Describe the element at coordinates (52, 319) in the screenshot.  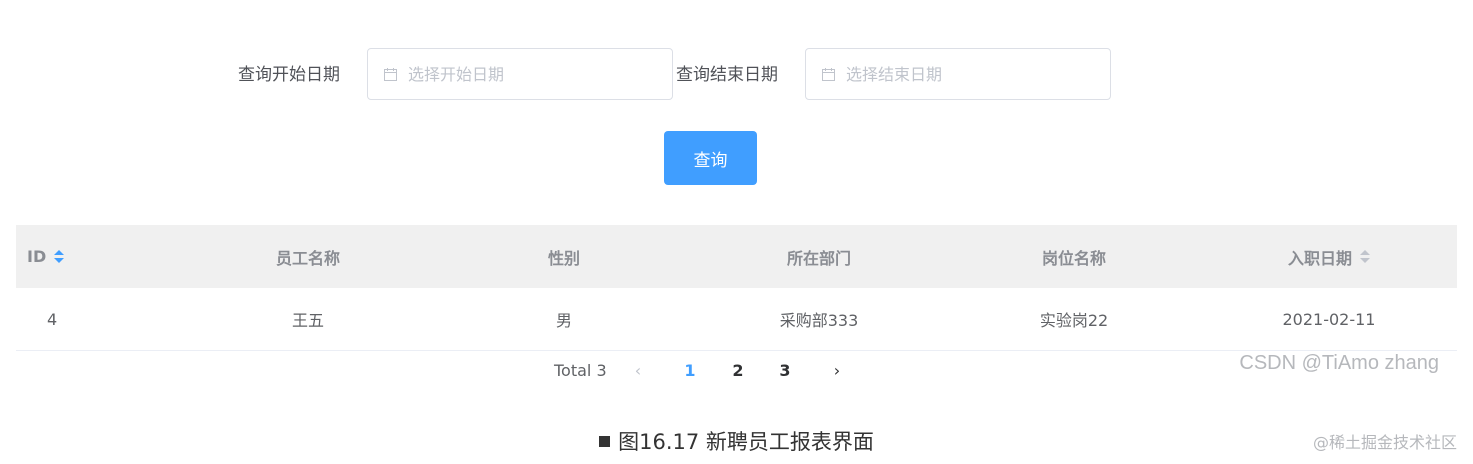
I see `cell-id: 4` at that location.